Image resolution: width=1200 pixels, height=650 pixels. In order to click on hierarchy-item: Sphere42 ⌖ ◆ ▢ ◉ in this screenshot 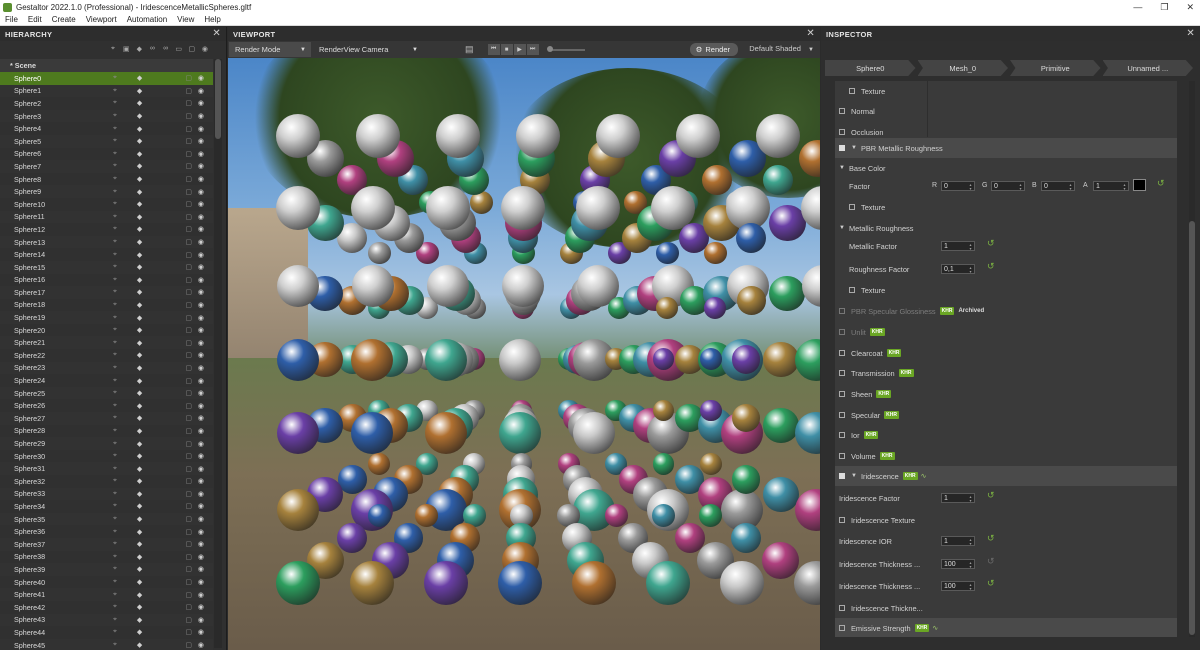, I will do `click(106, 607)`.